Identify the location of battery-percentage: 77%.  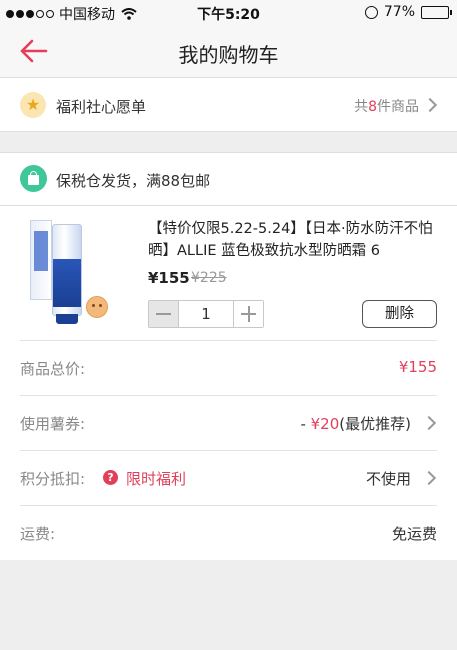
(399, 12).